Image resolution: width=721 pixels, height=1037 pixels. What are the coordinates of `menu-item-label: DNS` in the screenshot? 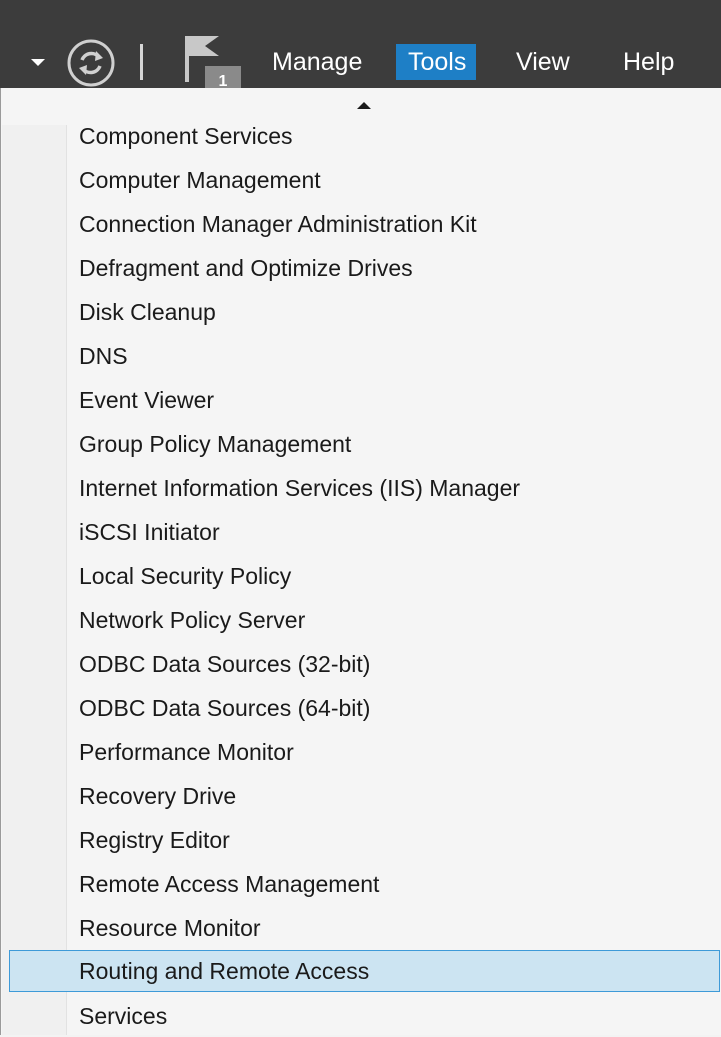 It's located at (103, 356).